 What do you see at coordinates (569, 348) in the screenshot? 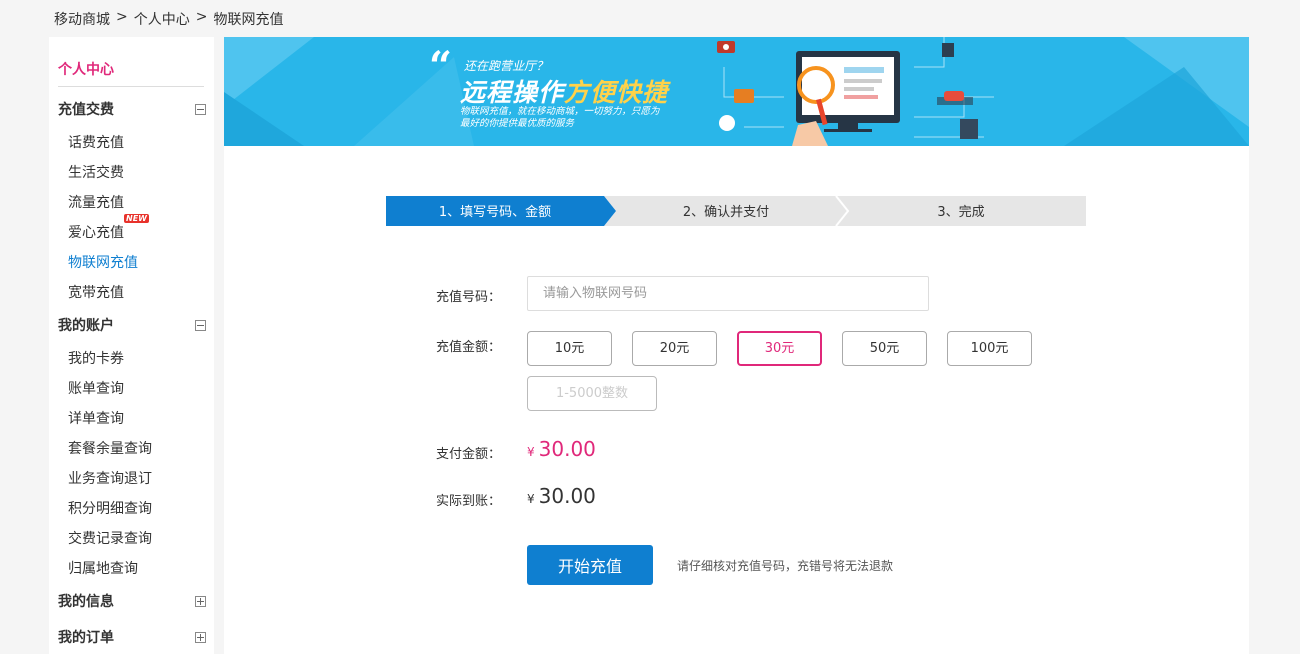
I see `amount-option-10: 10元` at bounding box center [569, 348].